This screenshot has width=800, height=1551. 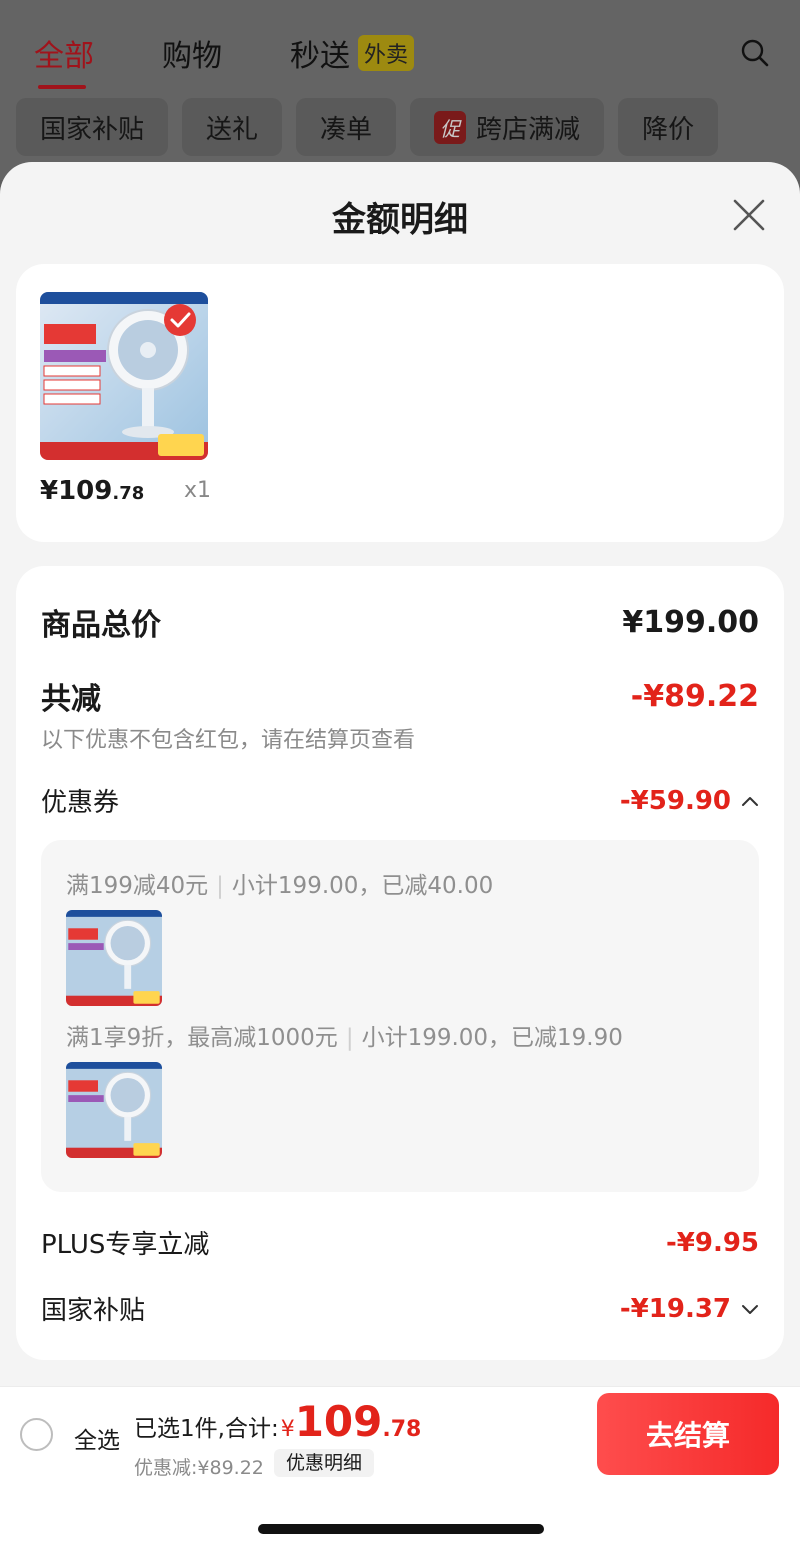 What do you see at coordinates (64, 60) in the screenshot?
I see `tab-all: 全部` at bounding box center [64, 60].